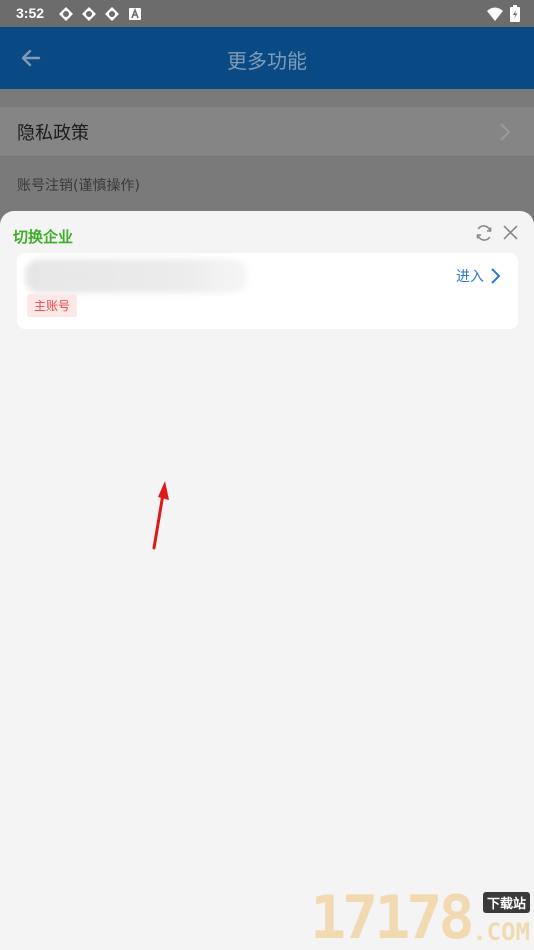  Describe the element at coordinates (495, 14) in the screenshot. I see `wifi-icon` at that location.